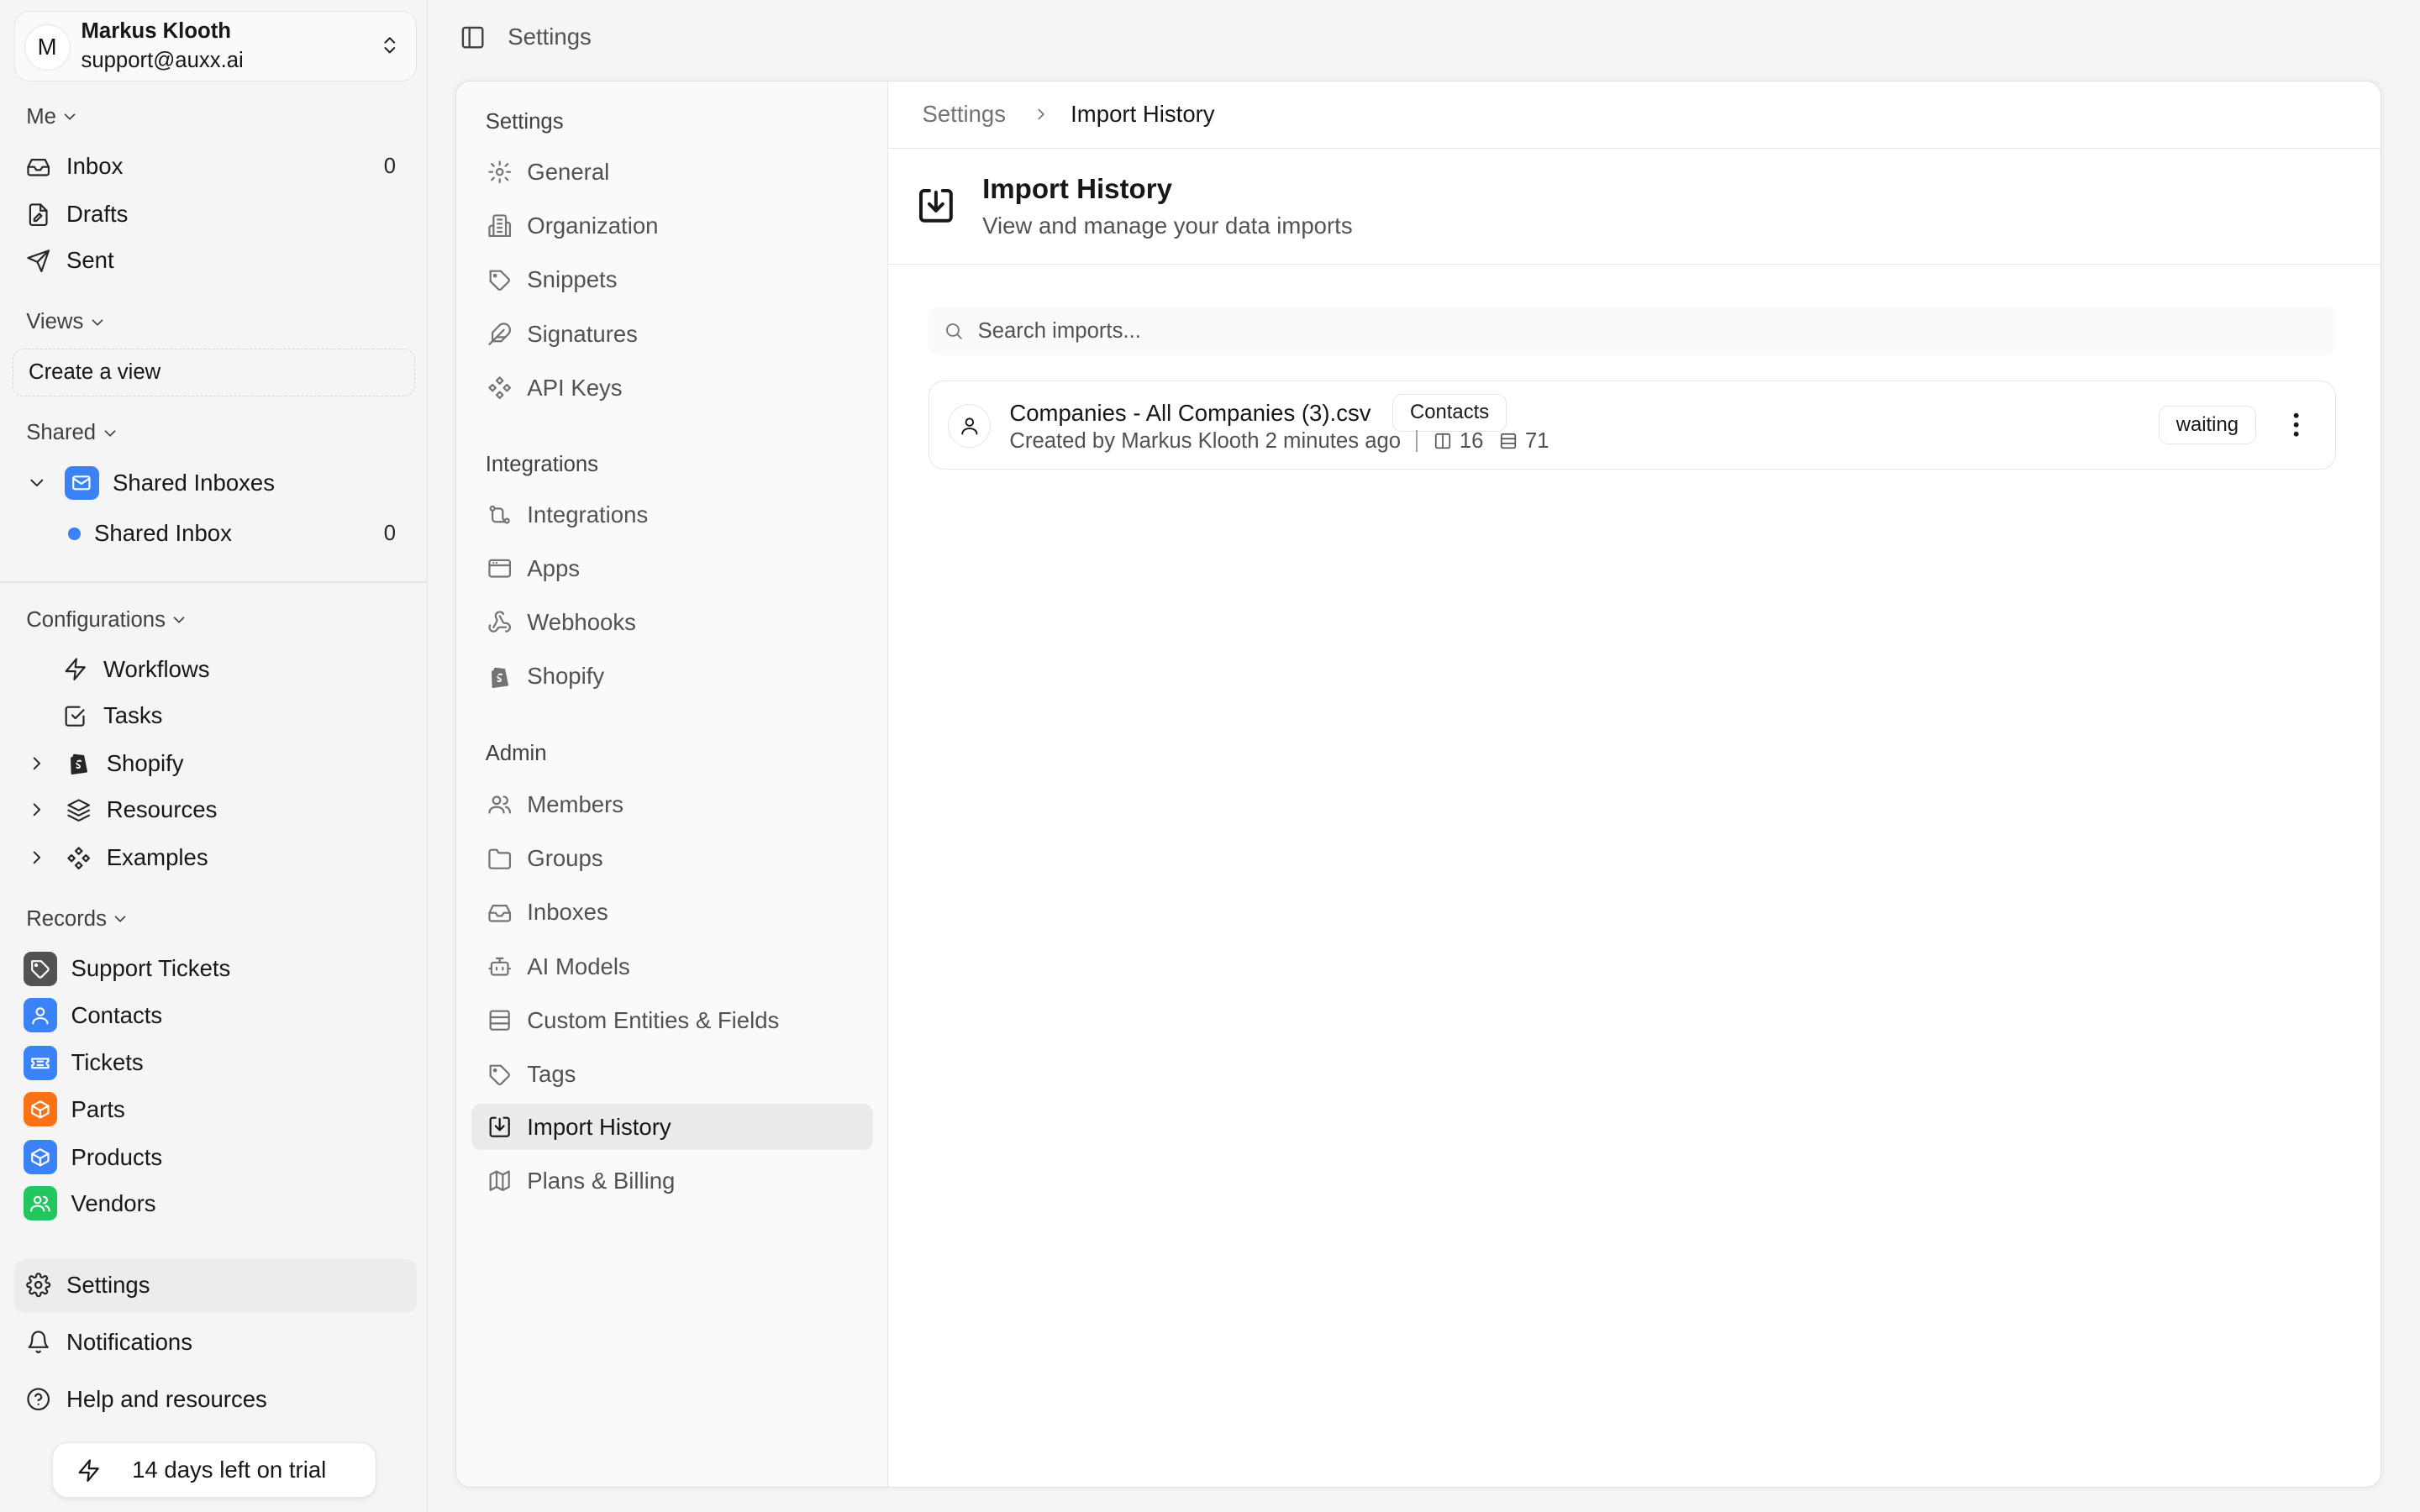 This screenshot has width=2420, height=1512. Describe the element at coordinates (672, 859) in the screenshot. I see `settings-nav-groups: Groups` at that location.